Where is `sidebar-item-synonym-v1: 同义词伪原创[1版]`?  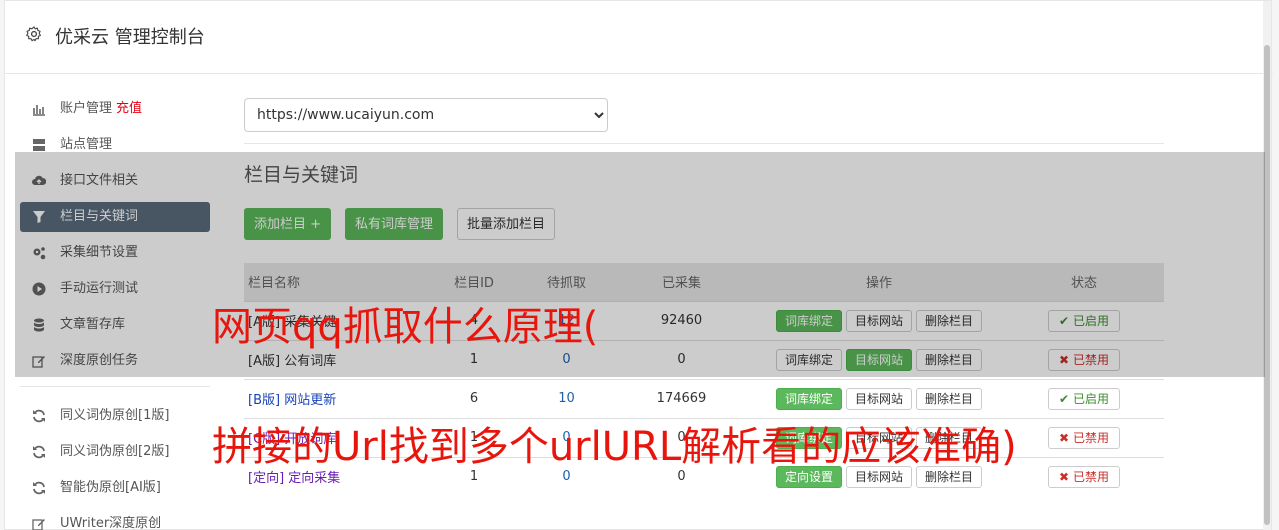
sidebar-item-synonym-v1: 同义词伪原创[1版] is located at coordinates (115, 416).